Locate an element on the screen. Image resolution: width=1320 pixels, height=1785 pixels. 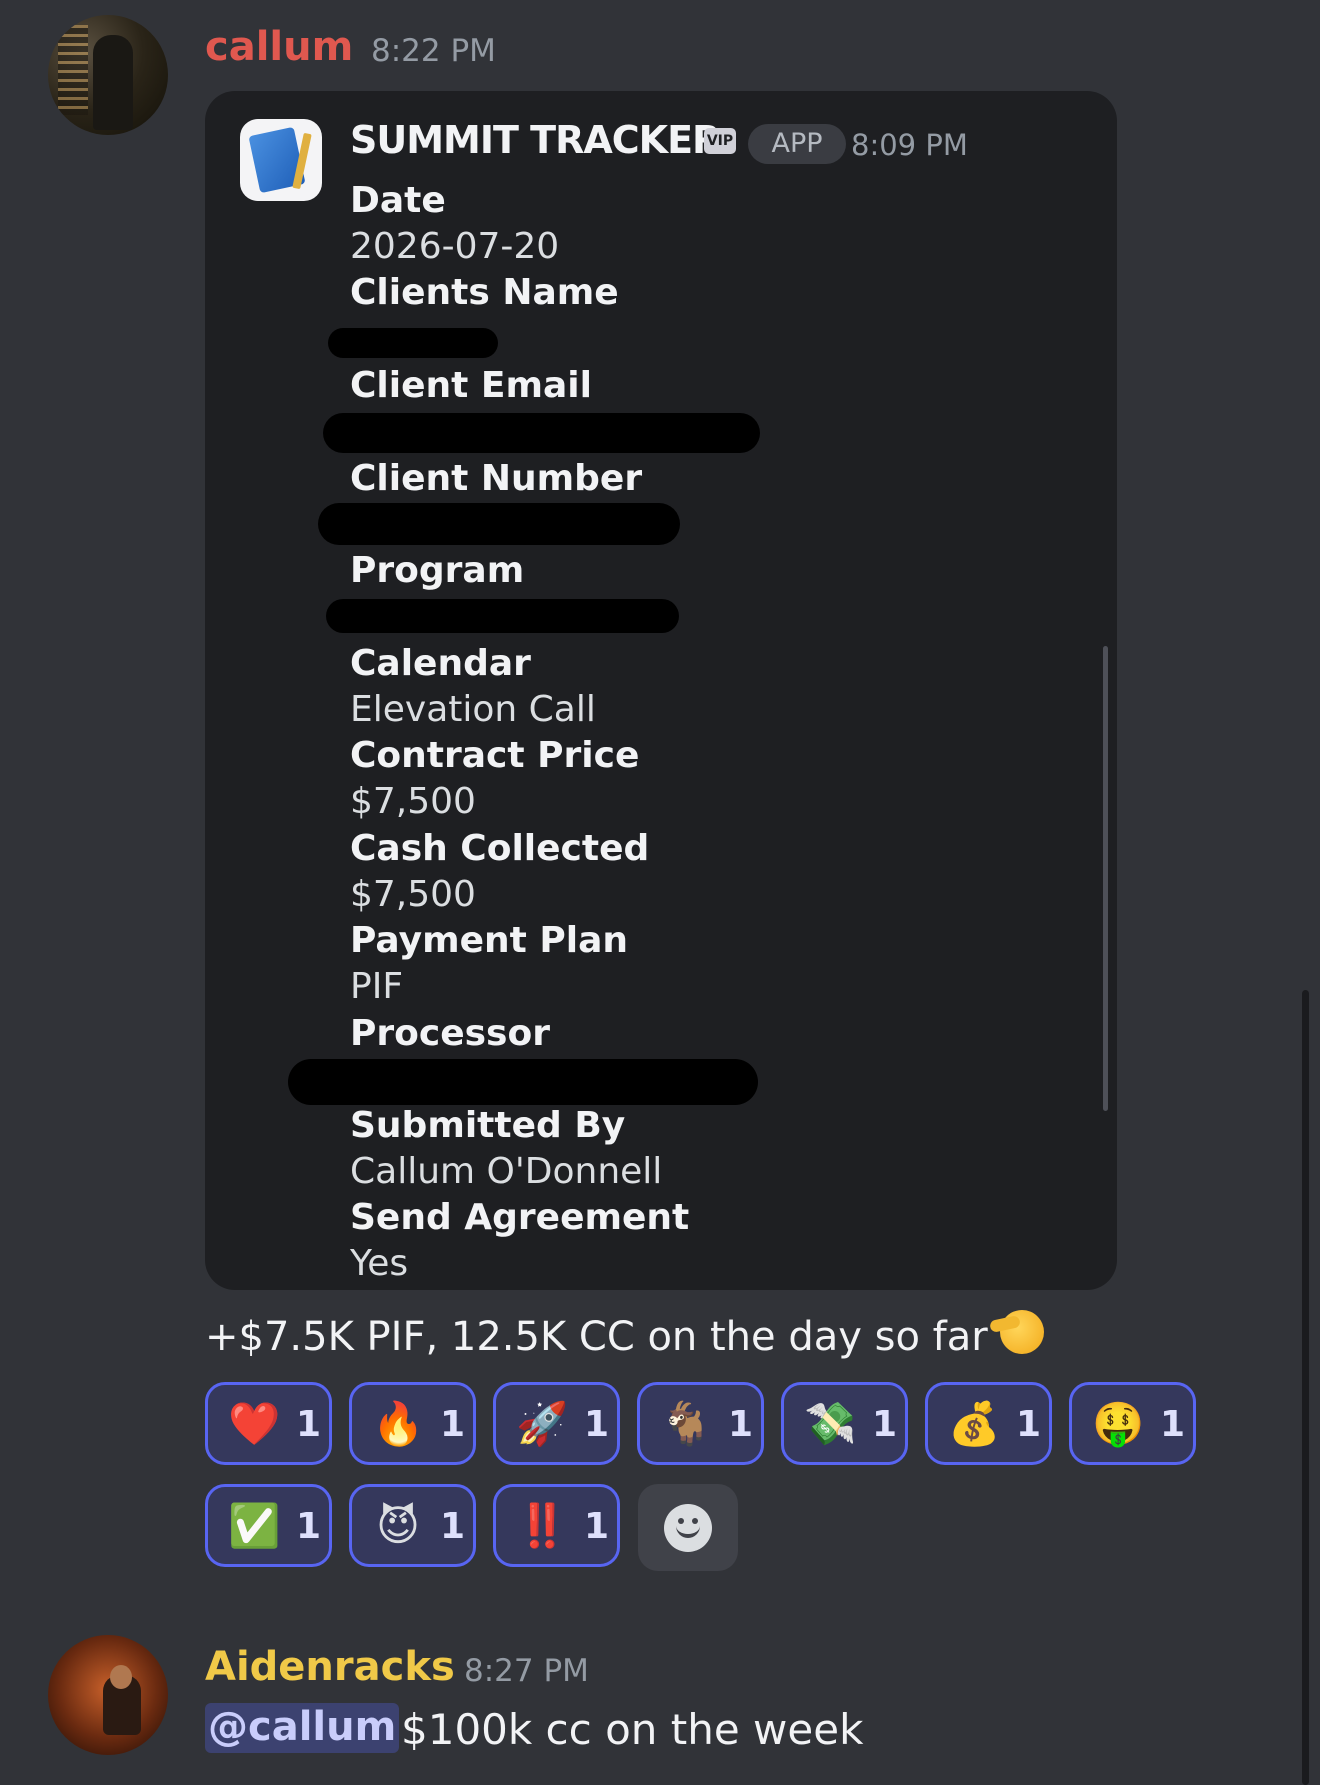
field-label-client-email: Client Email is located at coordinates (471, 385).